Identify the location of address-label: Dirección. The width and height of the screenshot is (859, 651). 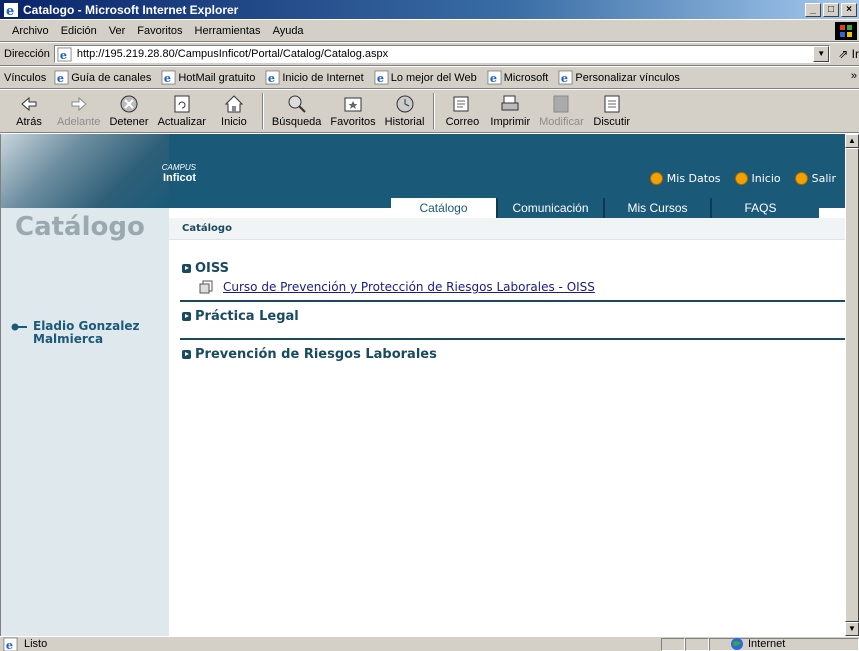
(27, 54).